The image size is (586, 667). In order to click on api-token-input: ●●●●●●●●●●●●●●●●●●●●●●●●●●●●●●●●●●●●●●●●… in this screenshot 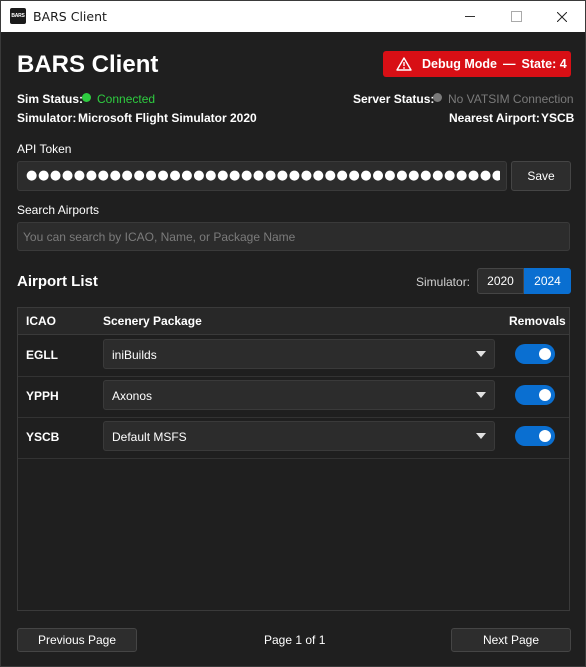, I will do `click(262, 176)`.